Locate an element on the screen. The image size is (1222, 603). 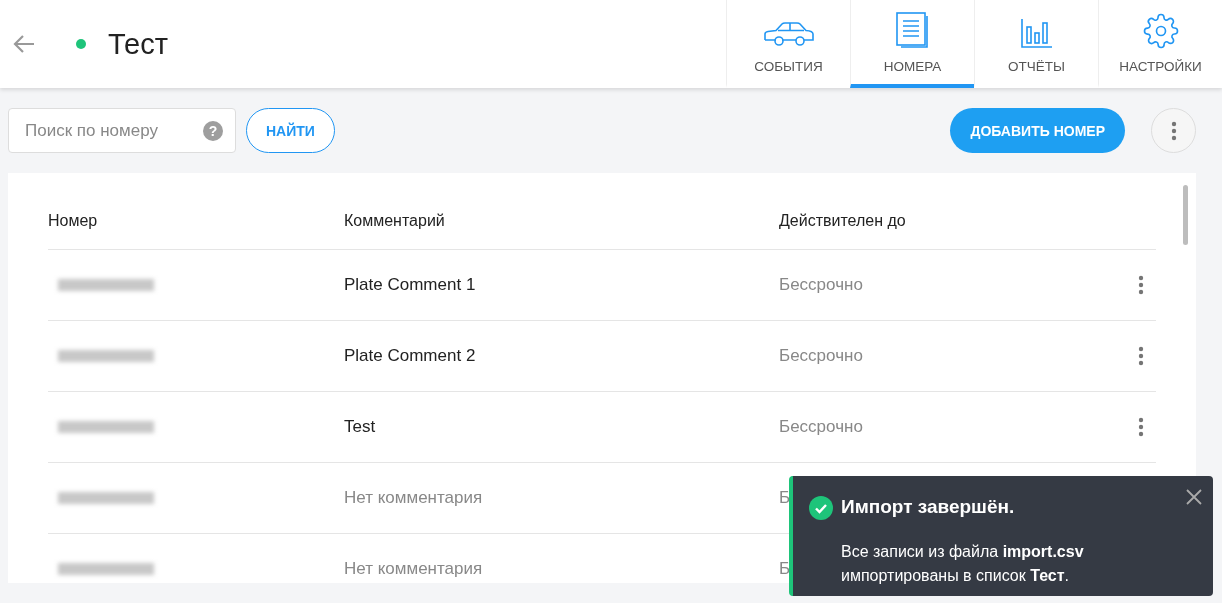
car-icon is located at coordinates (788, 35).